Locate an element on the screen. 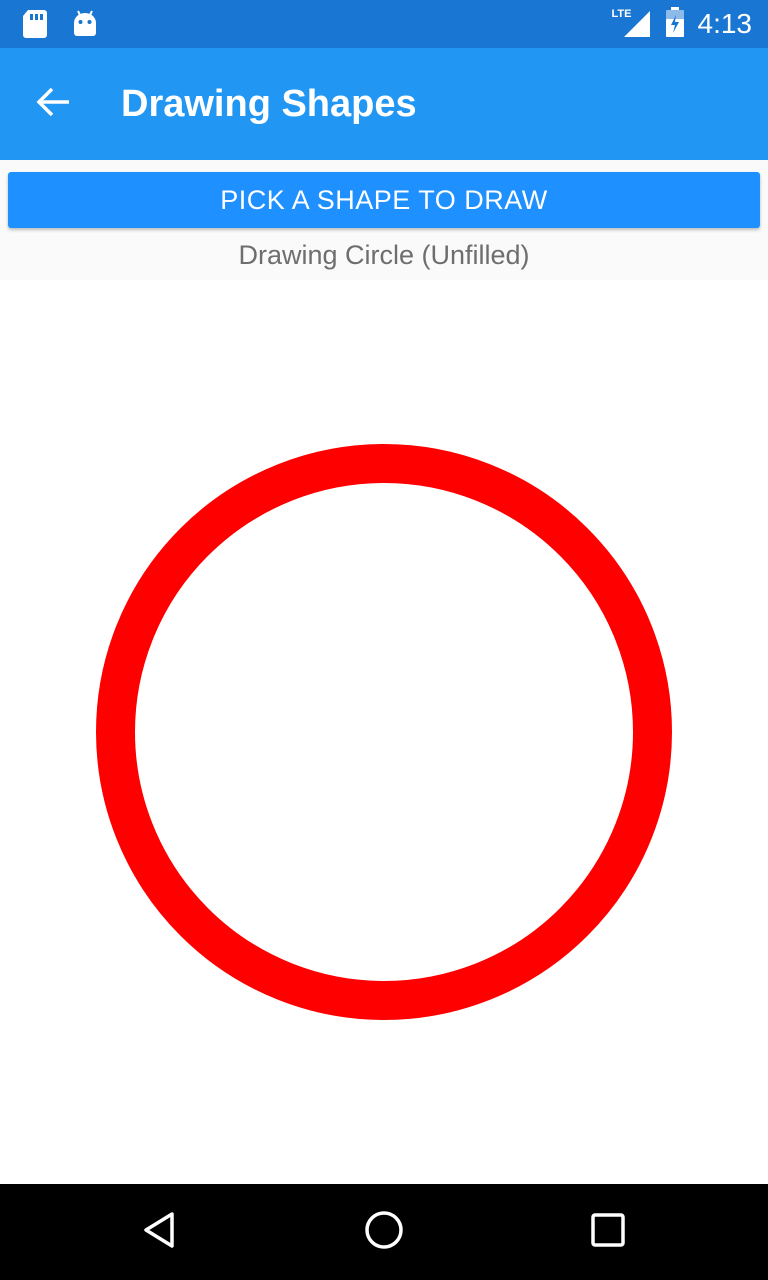  sd-card-icon is located at coordinates (35, 26).